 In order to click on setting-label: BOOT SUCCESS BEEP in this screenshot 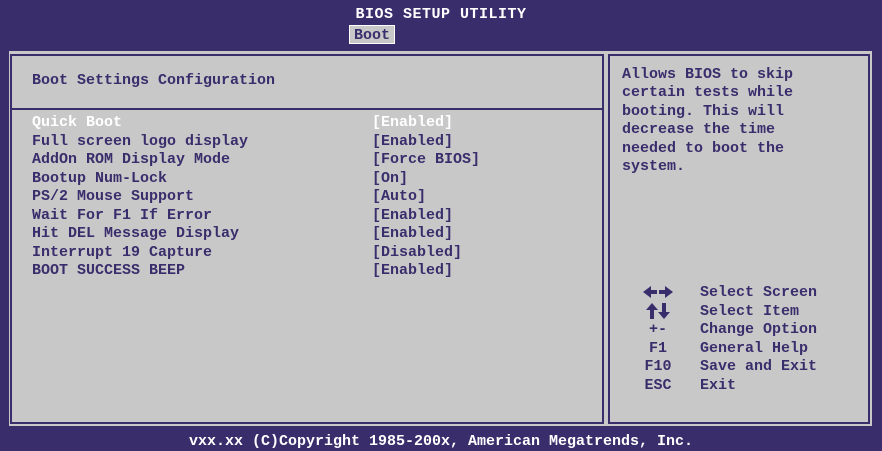, I will do `click(109, 270)`.